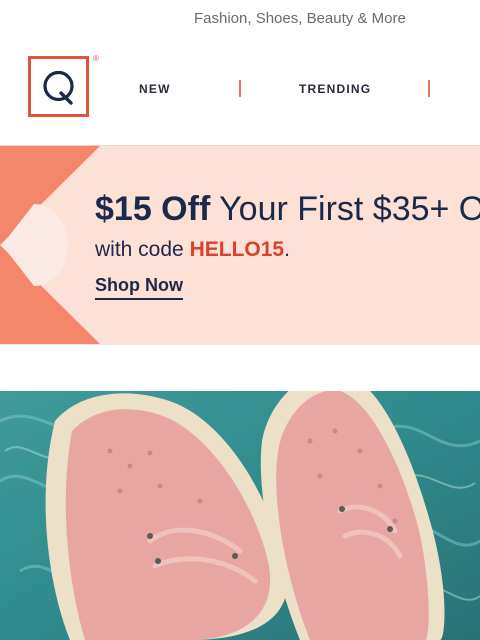 The image size is (480, 640). I want to click on banner-decoration, so click(50, 245).